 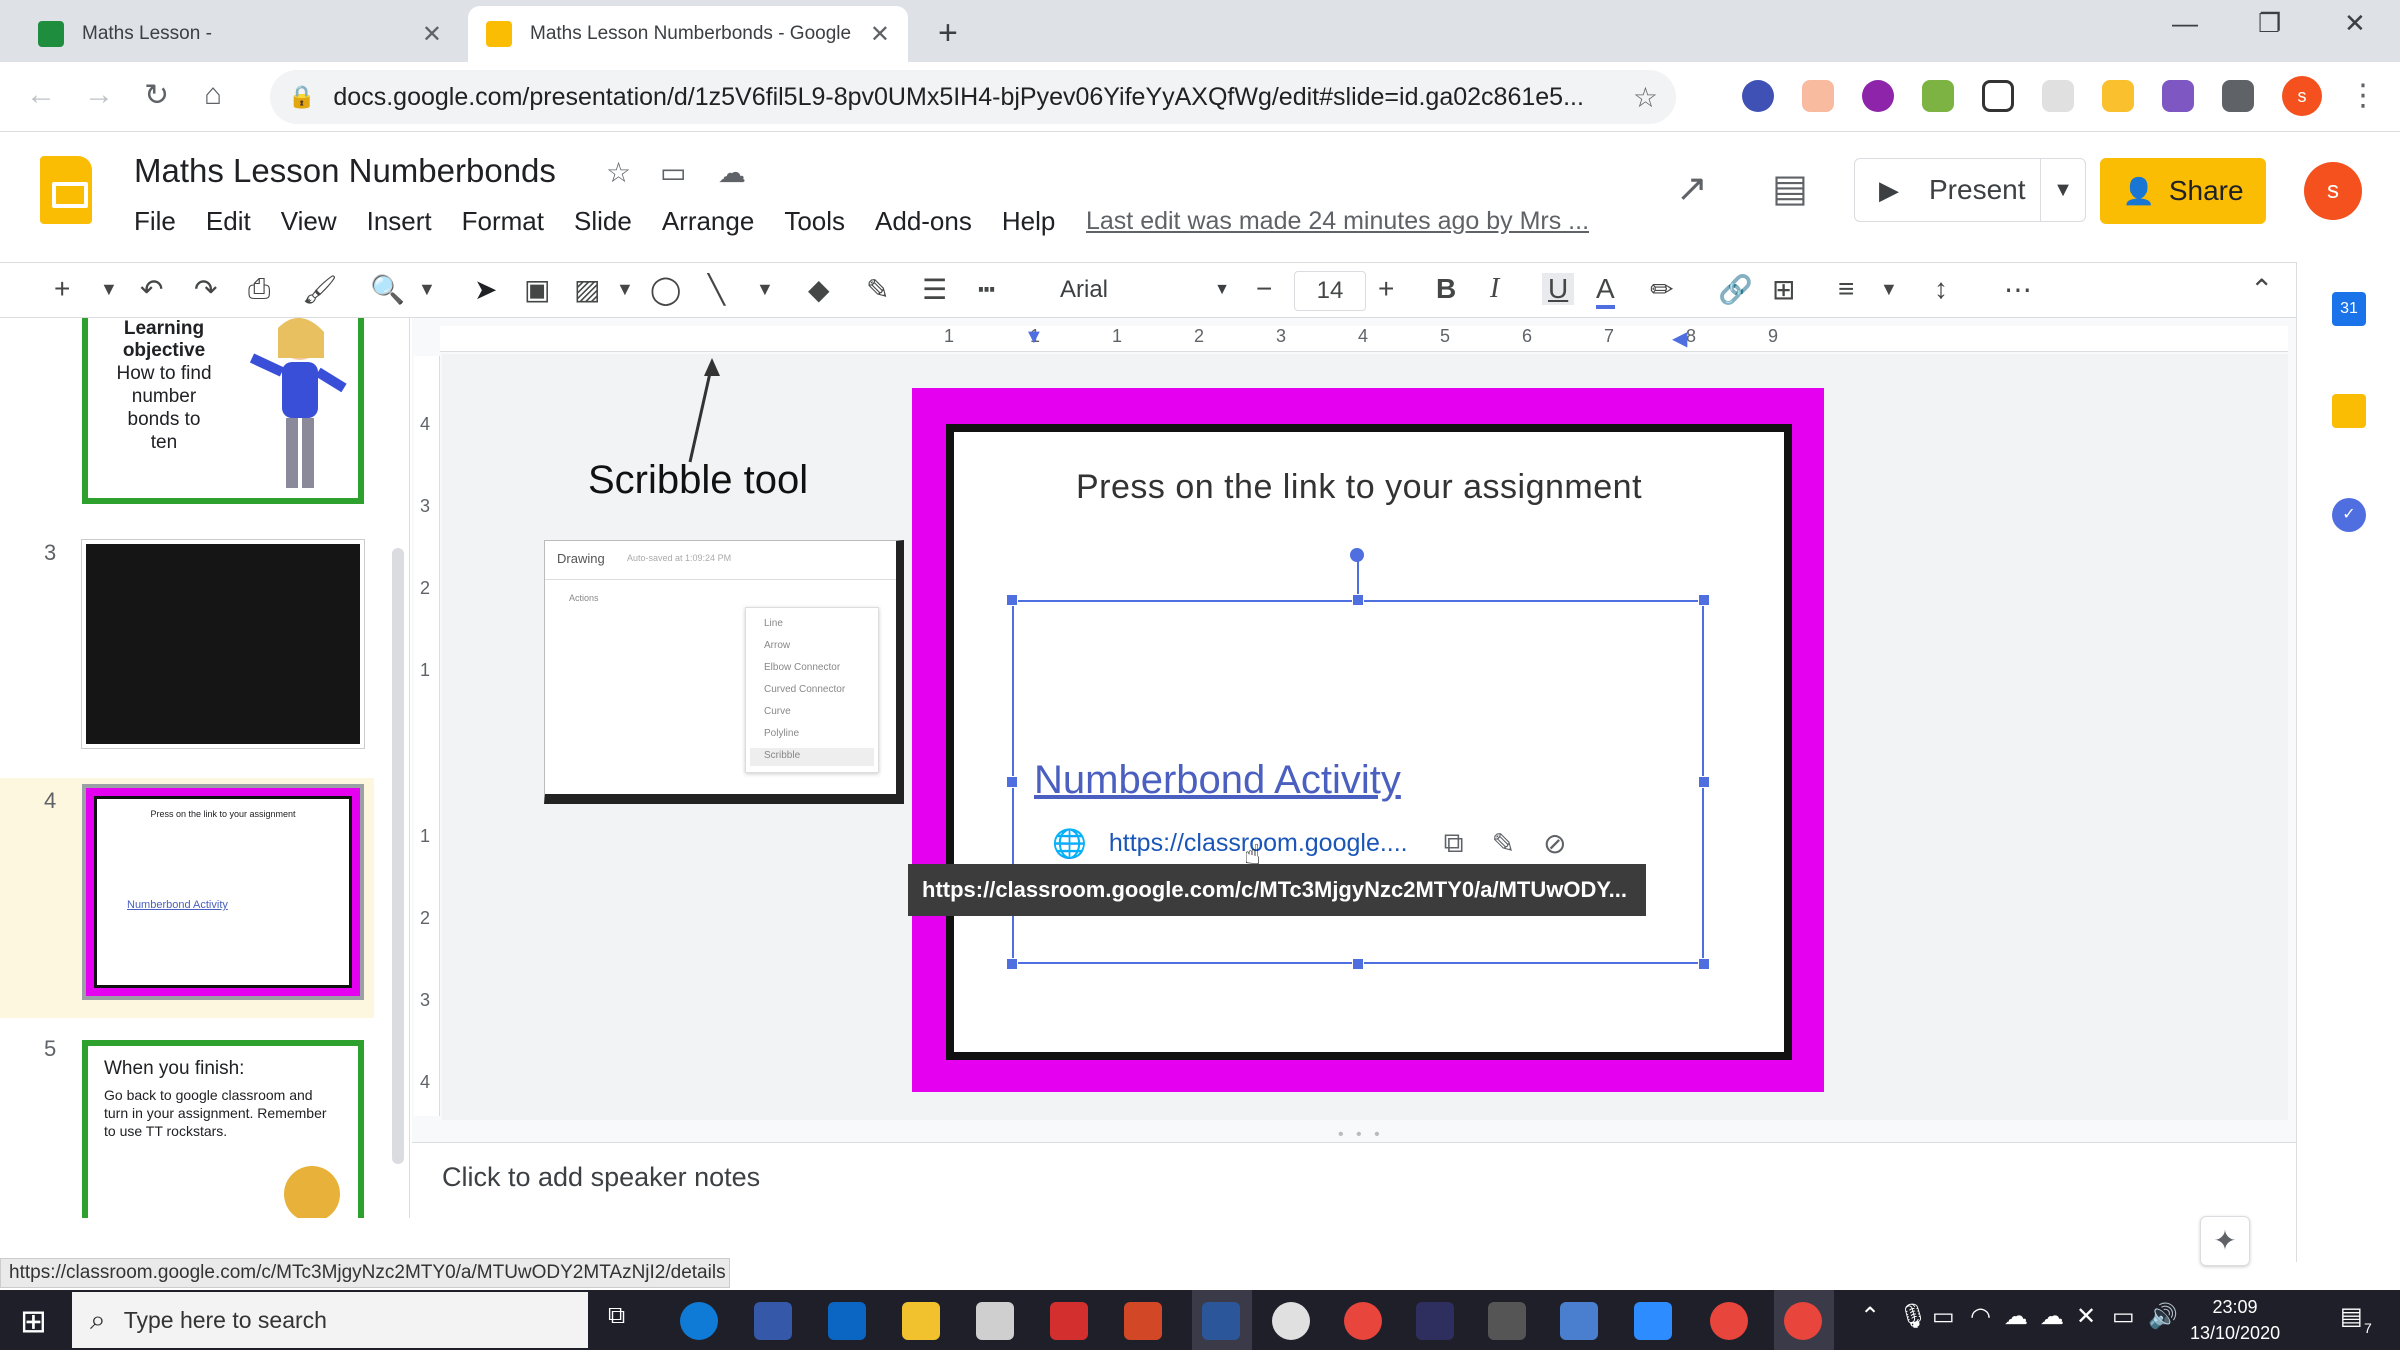 What do you see at coordinates (1558, 289) in the screenshot?
I see `underline-icon: U` at bounding box center [1558, 289].